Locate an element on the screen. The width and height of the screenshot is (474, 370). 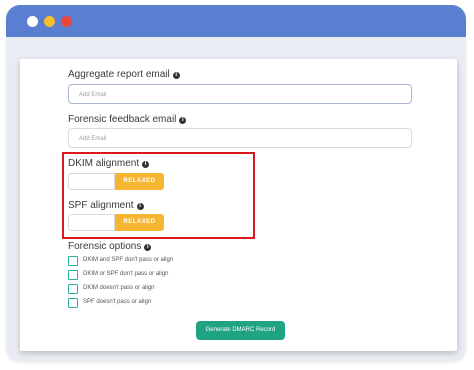
window-dot-red-icon is located at coordinates (66, 21).